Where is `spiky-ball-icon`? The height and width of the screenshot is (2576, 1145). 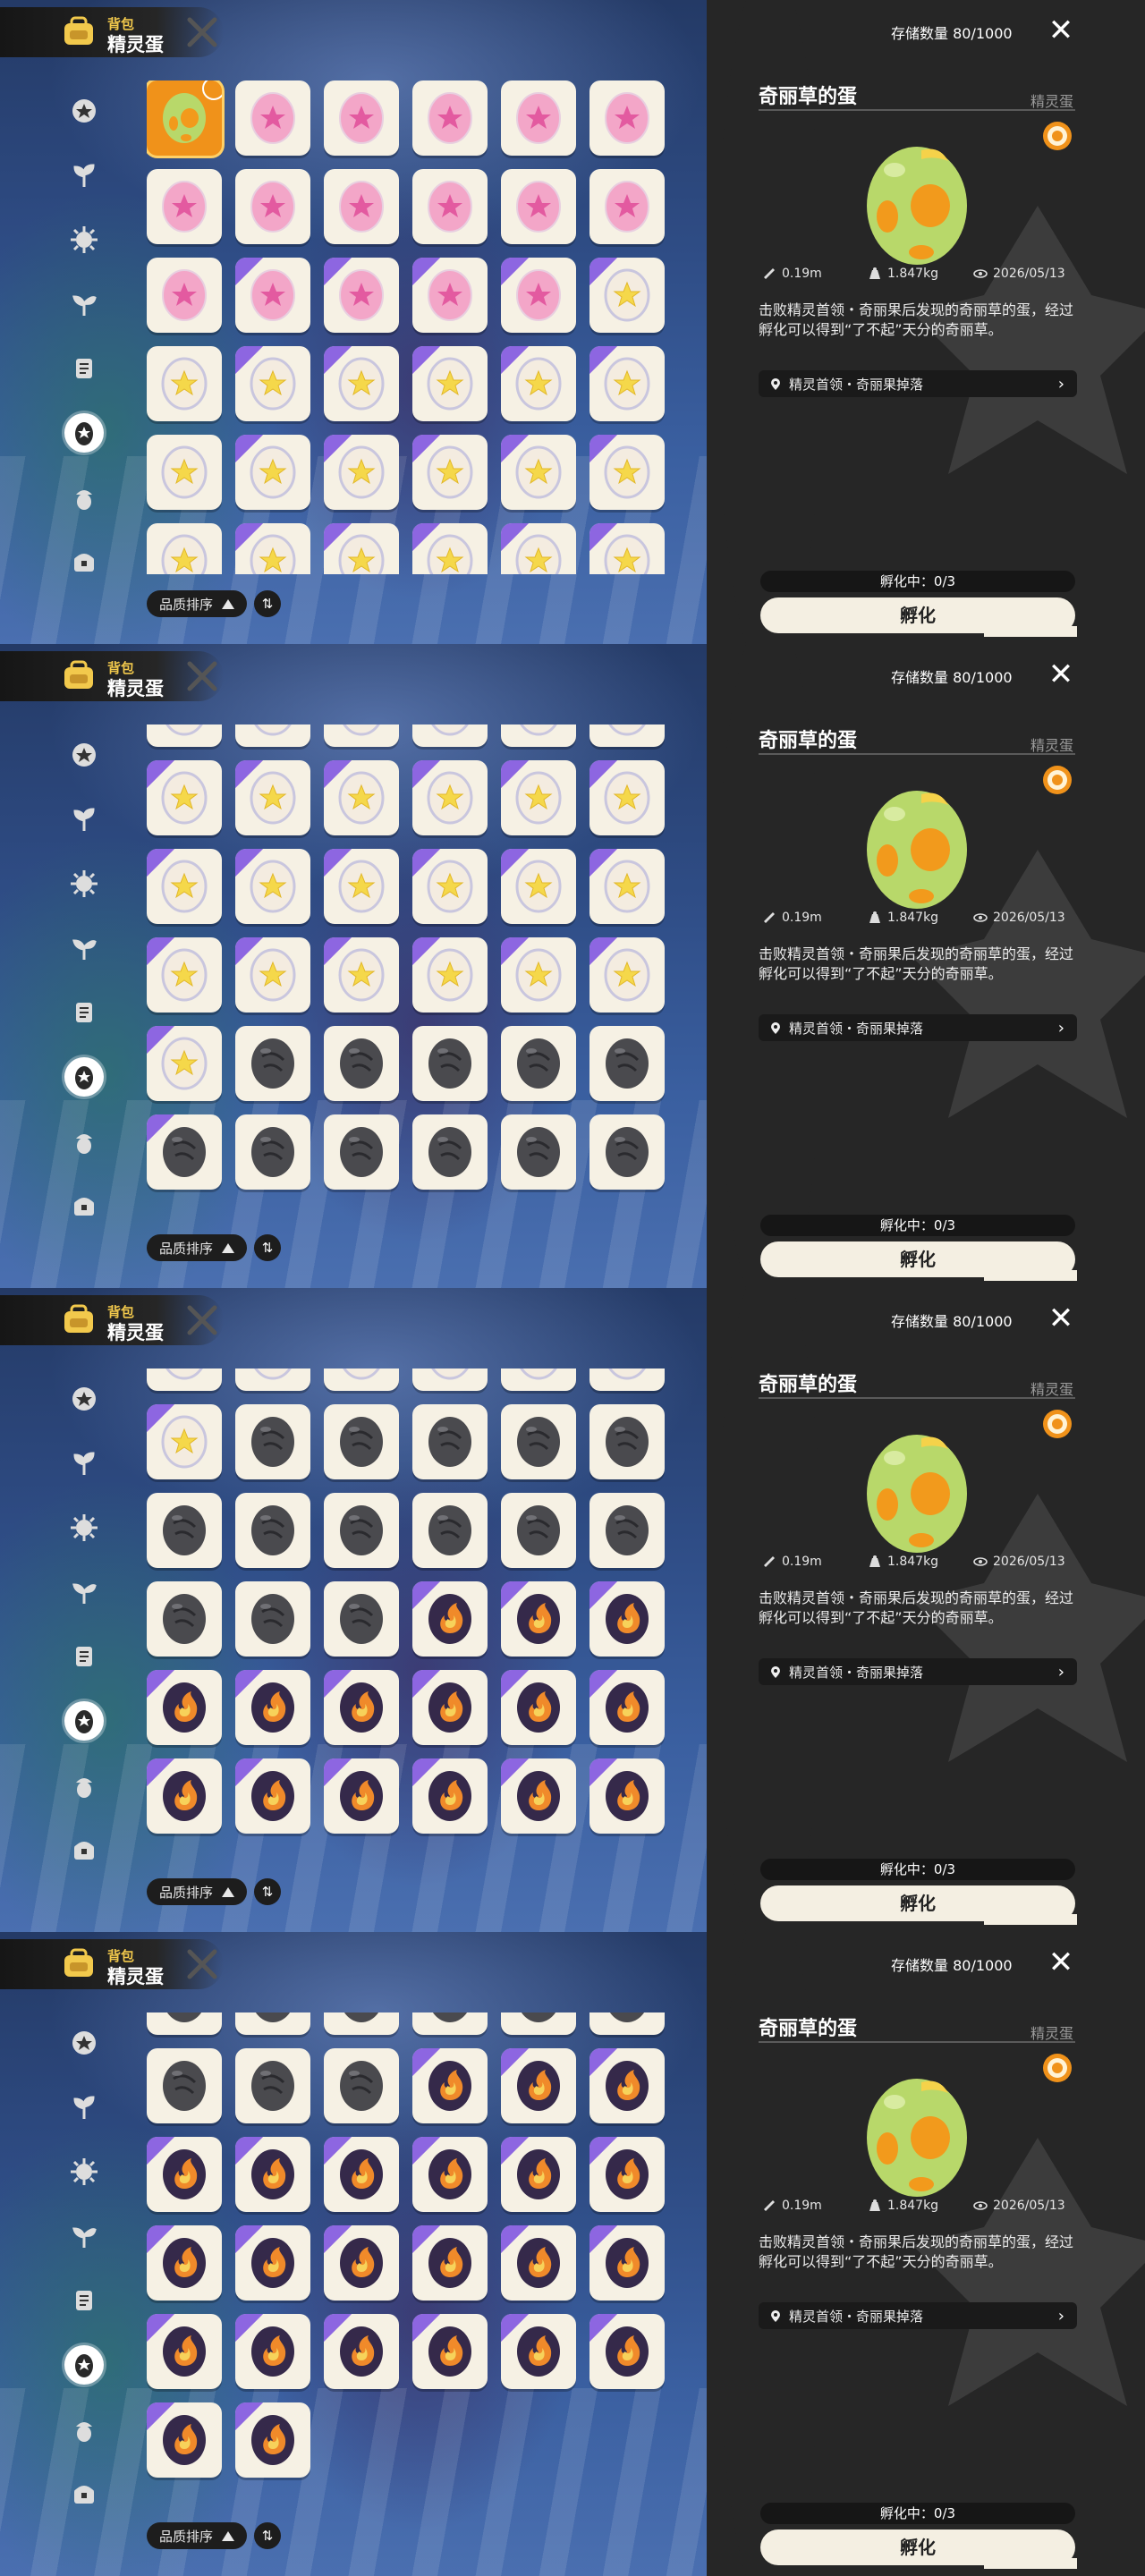
spiky-ball-icon is located at coordinates (84, 2171).